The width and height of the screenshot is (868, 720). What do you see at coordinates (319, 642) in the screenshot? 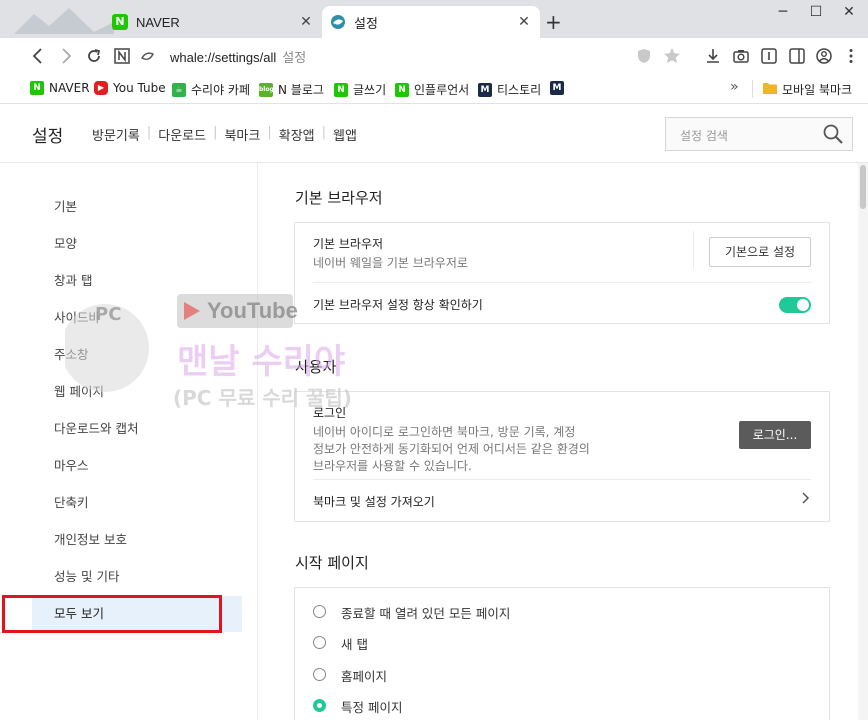
I see `startup-radio-new-tab` at bounding box center [319, 642].